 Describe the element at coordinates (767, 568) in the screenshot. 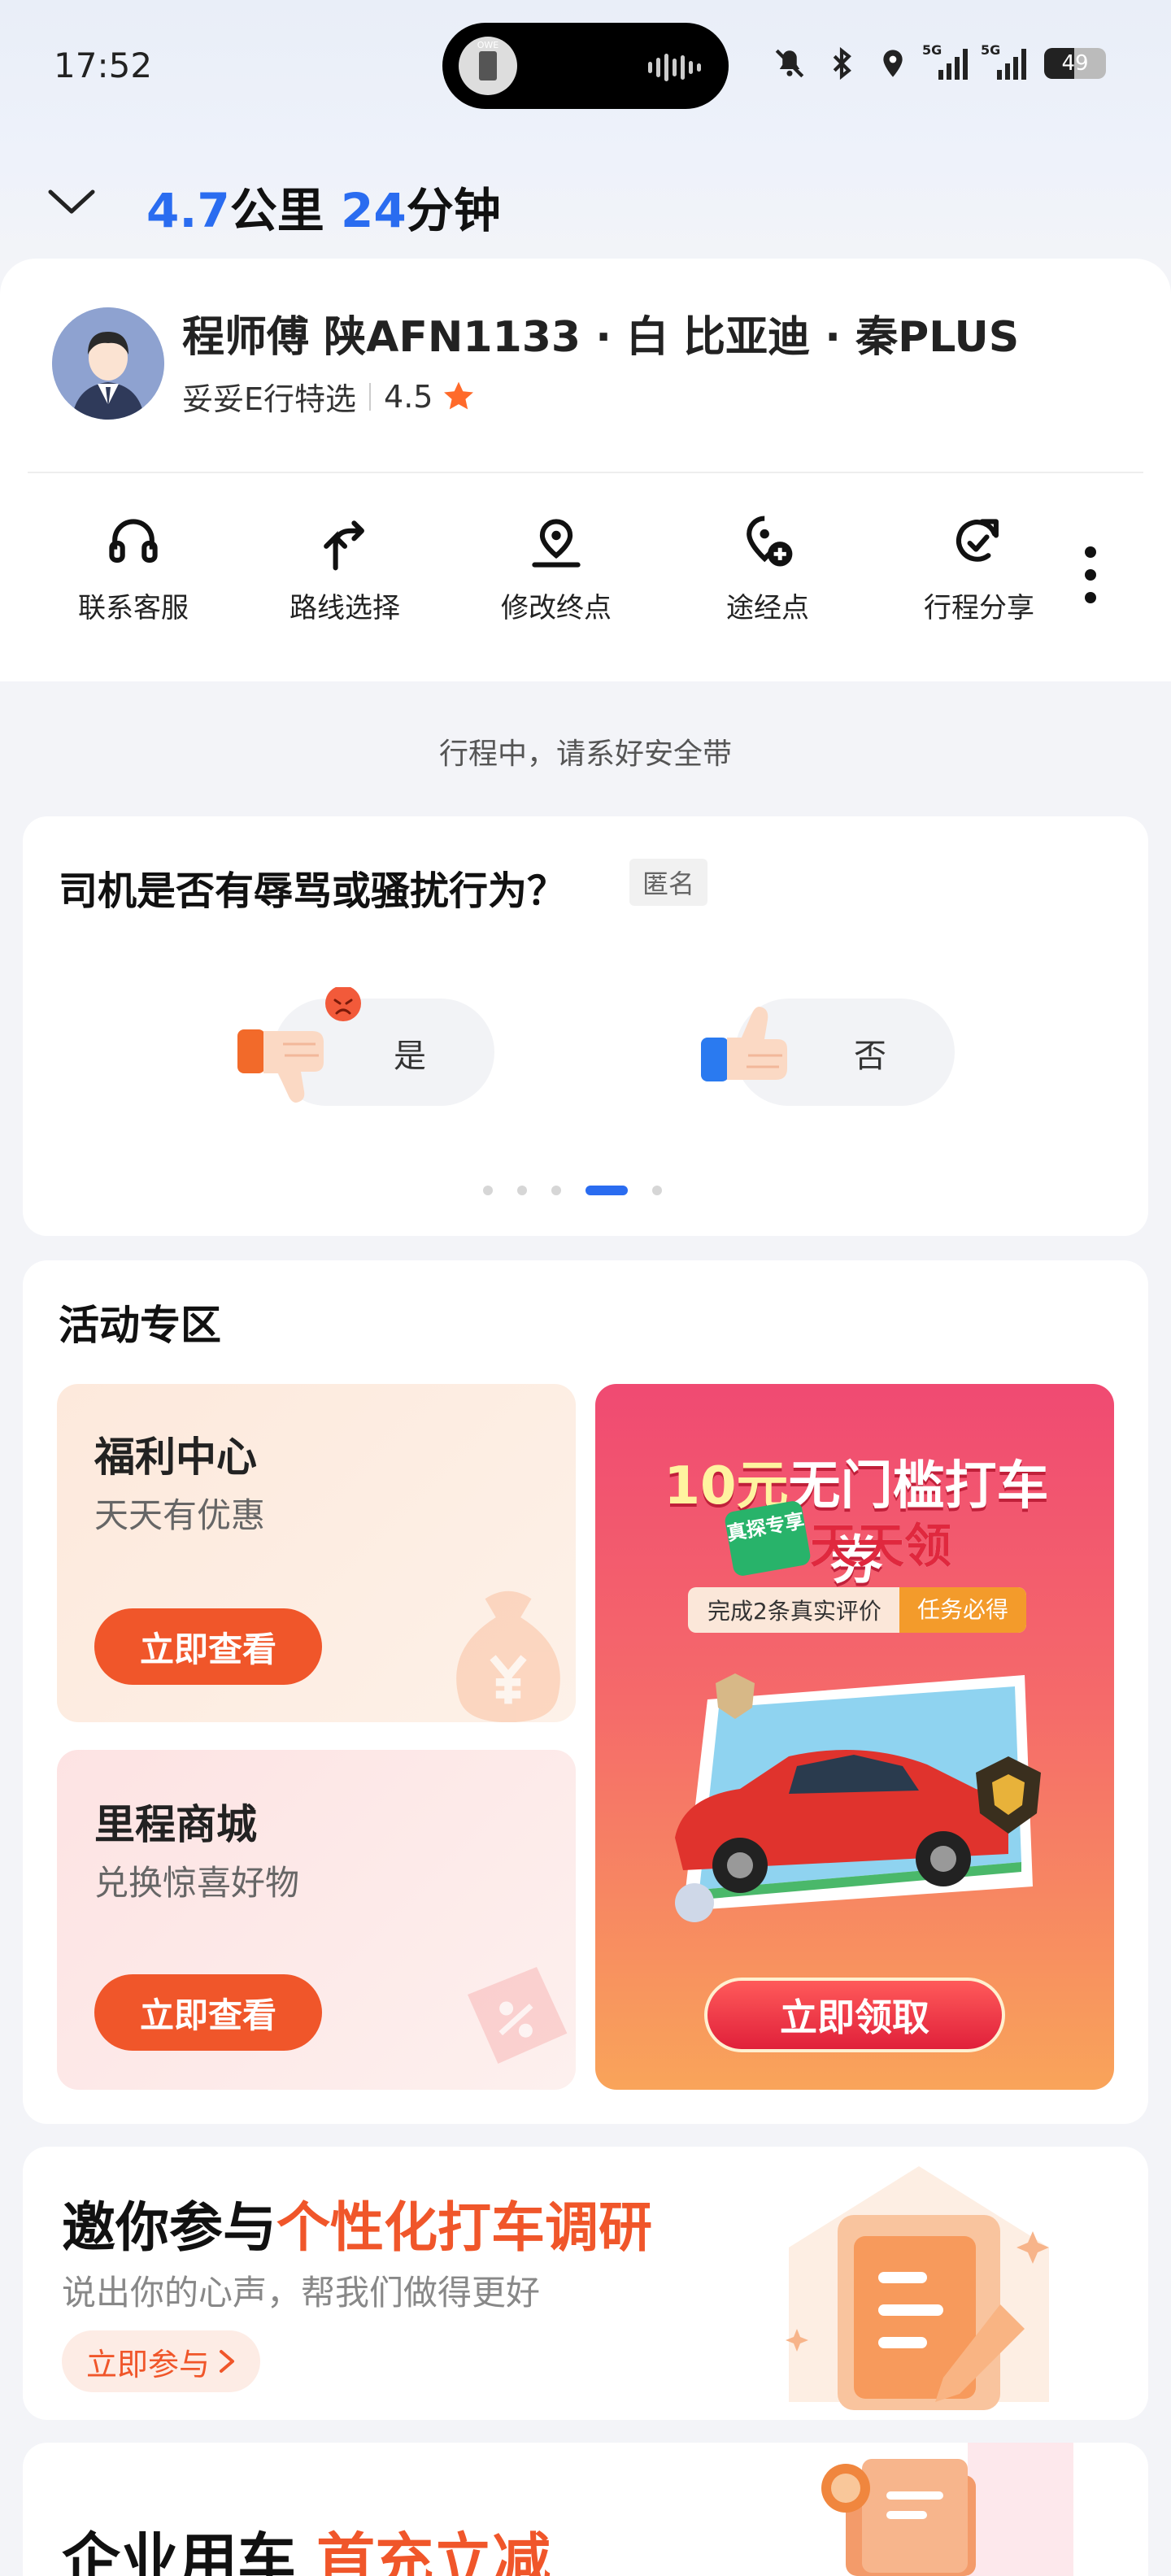

I see `waypoint-button: 途经点` at that location.